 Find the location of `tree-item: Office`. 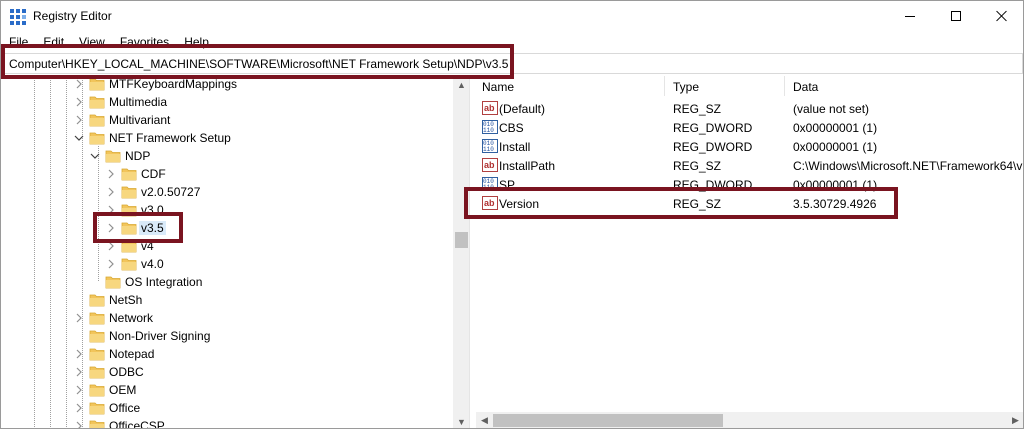

tree-item: Office is located at coordinates (227, 408).